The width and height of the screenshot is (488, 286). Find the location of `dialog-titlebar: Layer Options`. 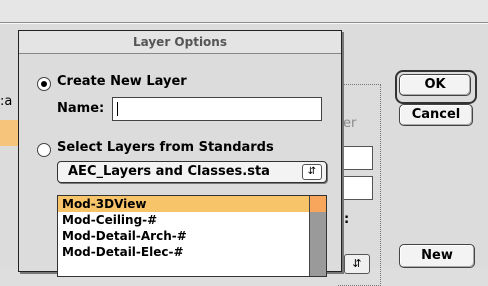

dialog-titlebar: Layer Options is located at coordinates (180, 42).